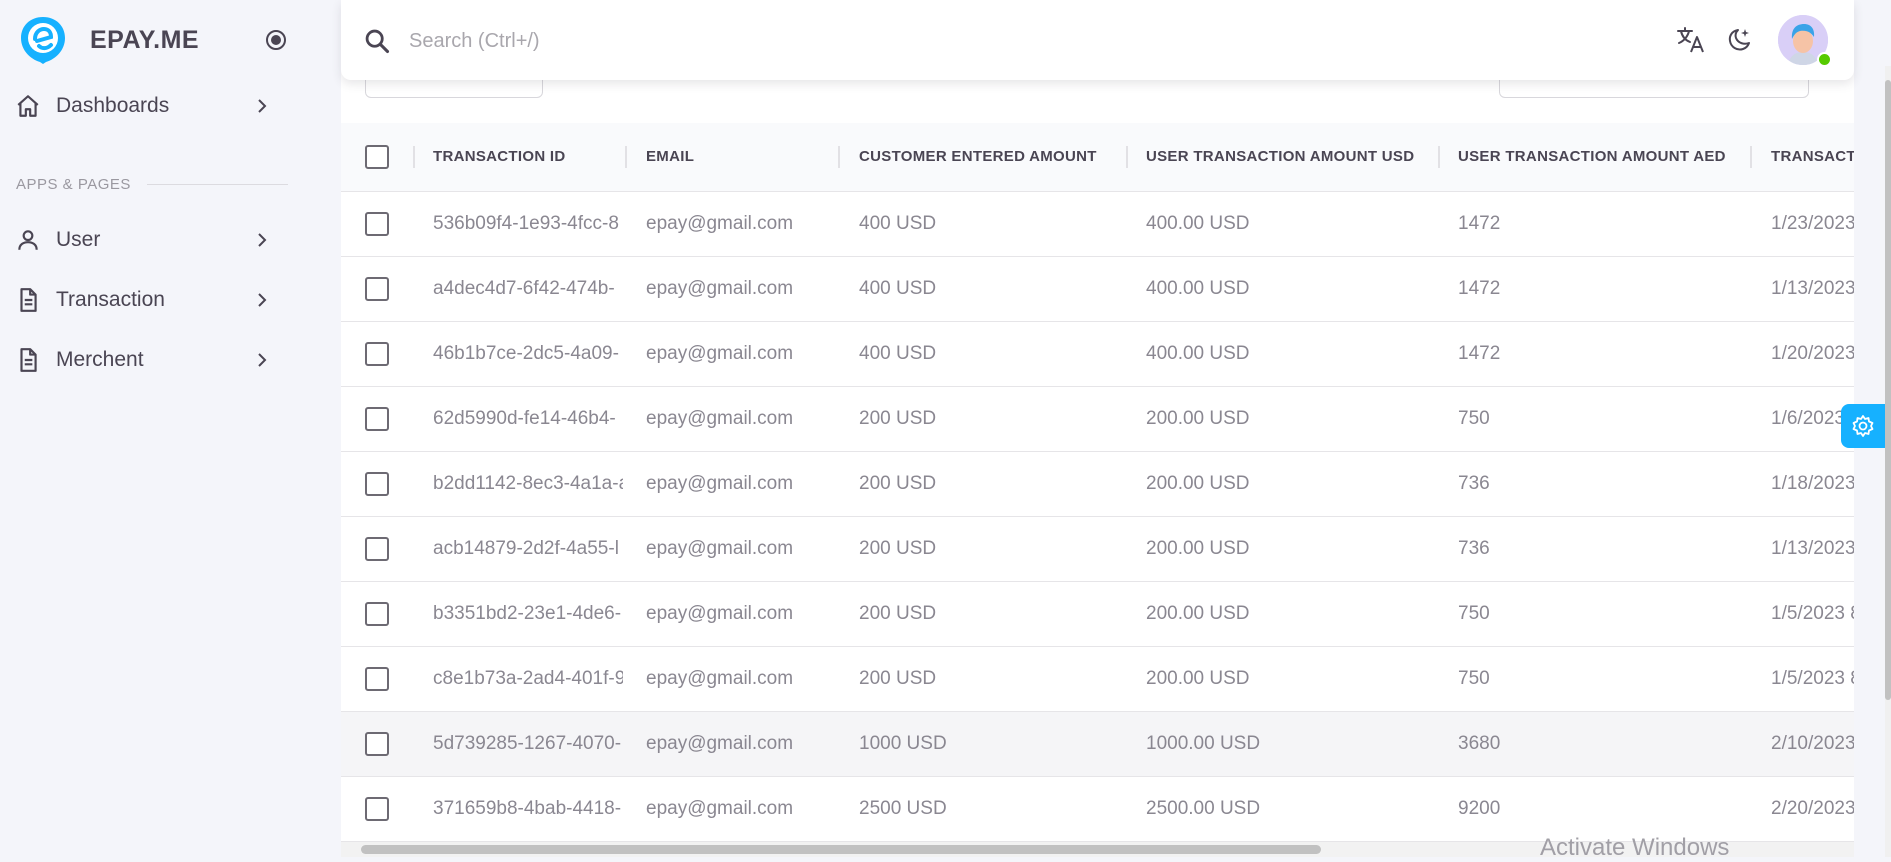  Describe the element at coordinates (1812, 808) in the screenshot. I see `cell-transaction-date: 2/20/2023` at that location.